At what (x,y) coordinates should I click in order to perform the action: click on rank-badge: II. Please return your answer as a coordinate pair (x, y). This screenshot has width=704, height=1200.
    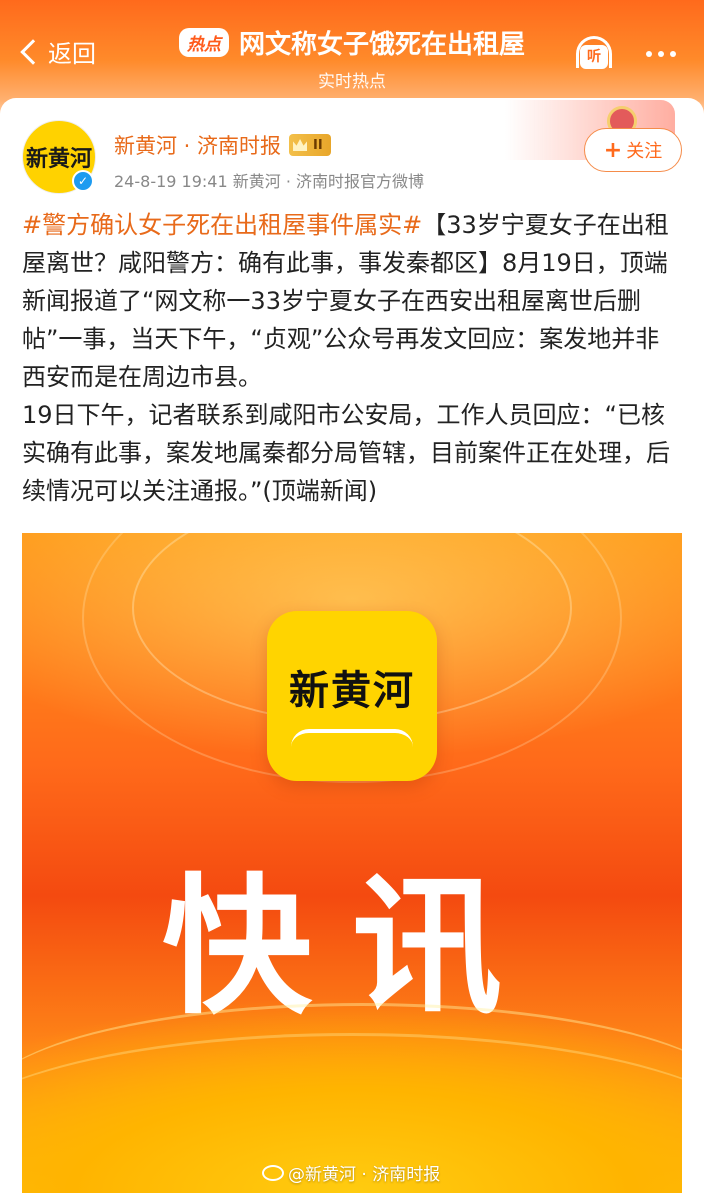
    Looking at the image, I should click on (310, 145).